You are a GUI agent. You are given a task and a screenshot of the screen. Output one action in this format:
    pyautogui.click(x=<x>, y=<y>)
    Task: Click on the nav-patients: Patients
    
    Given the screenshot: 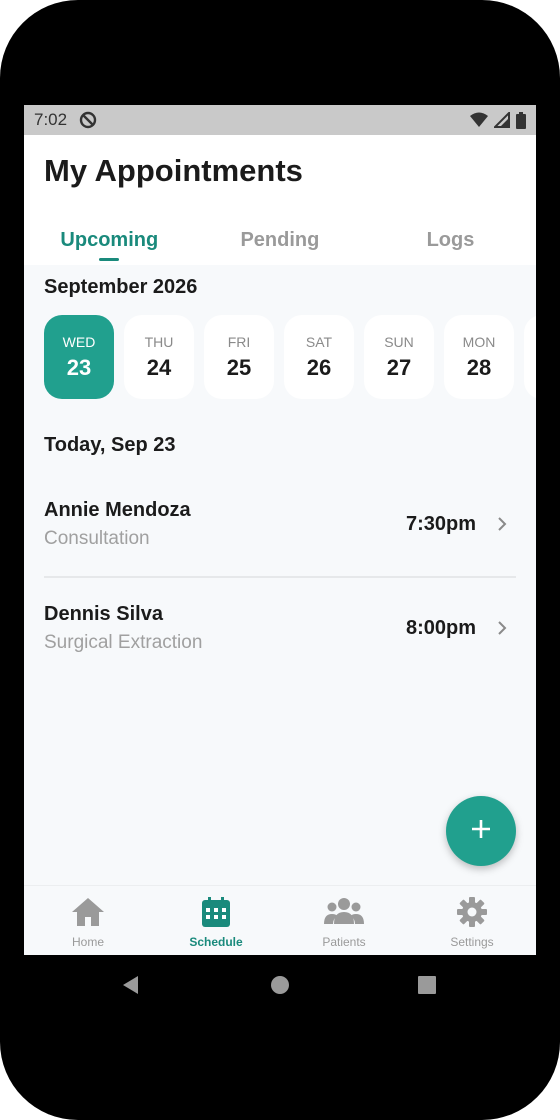 What is the action you would take?
    pyautogui.click(x=344, y=920)
    